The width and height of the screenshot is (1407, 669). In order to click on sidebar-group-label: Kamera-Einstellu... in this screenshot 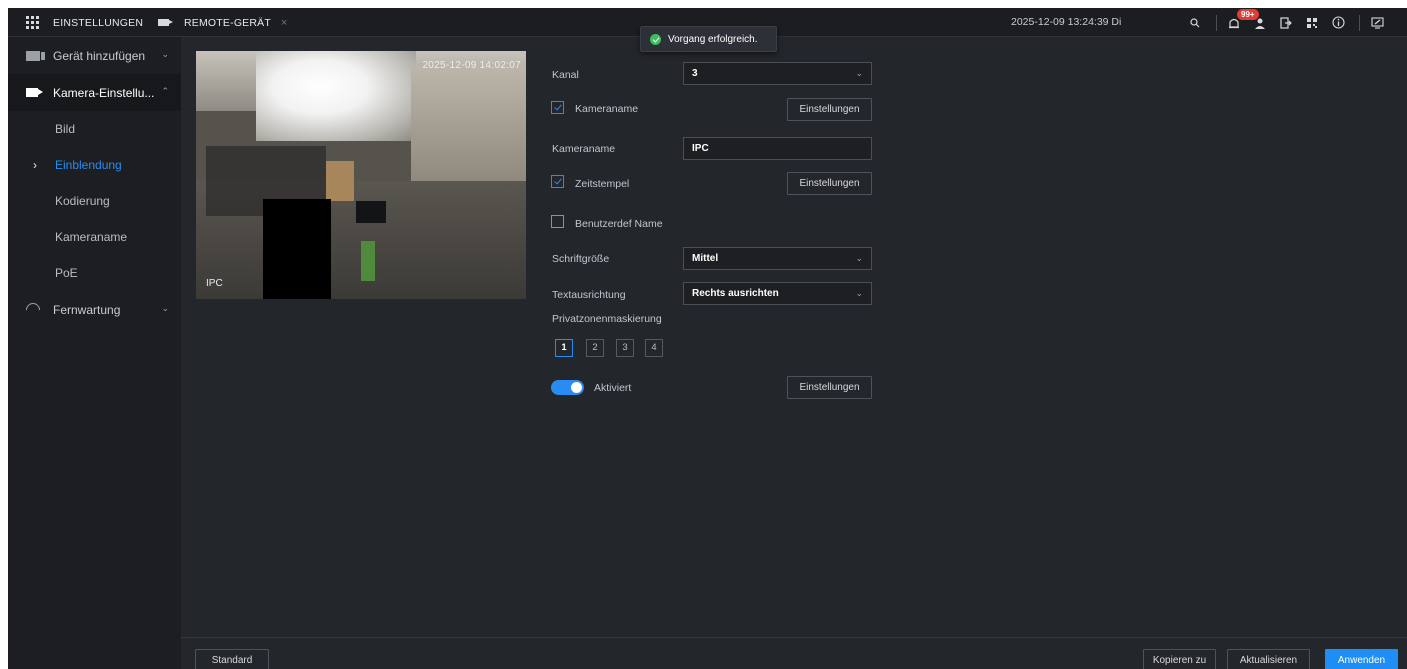, I will do `click(104, 92)`.